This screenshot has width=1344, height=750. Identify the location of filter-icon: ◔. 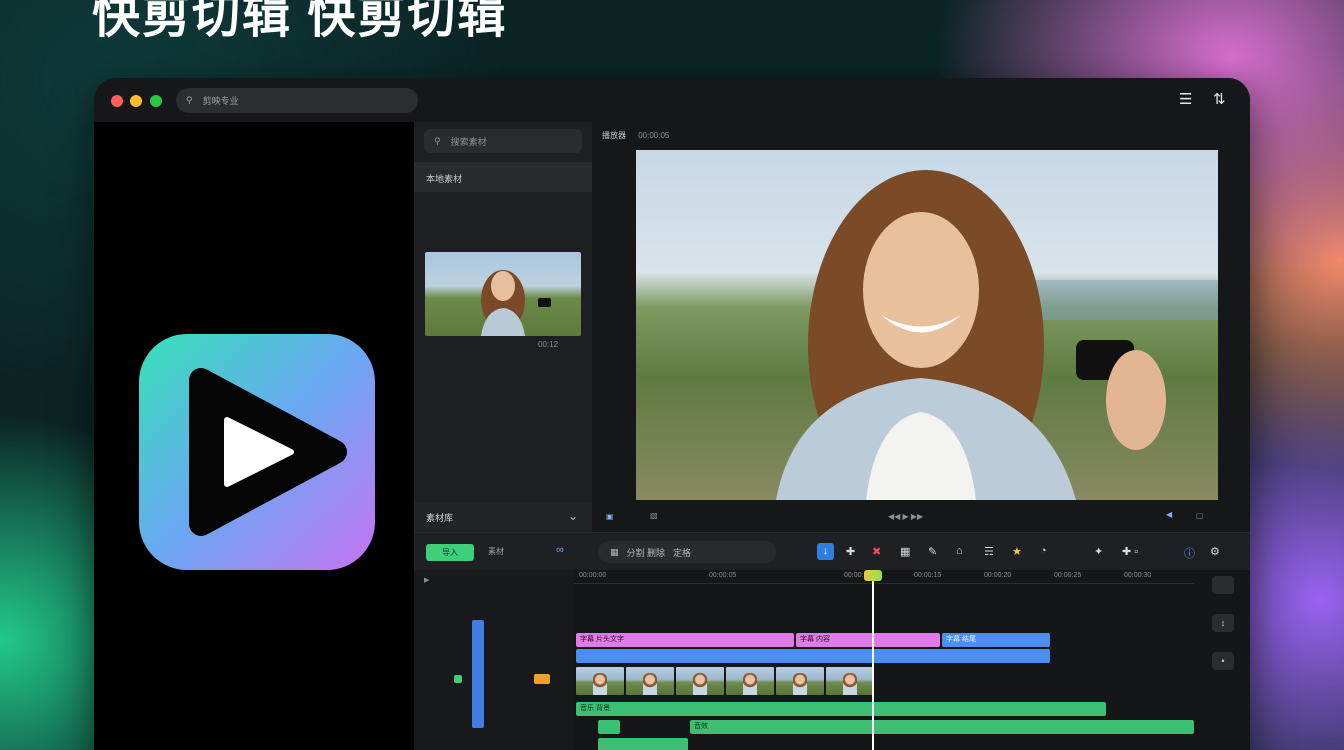
(1043, 551).